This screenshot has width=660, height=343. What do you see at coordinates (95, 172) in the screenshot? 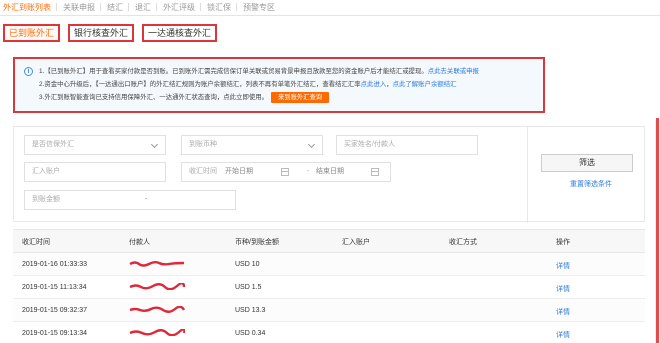
I see `remit-account-input: 汇入账户` at bounding box center [95, 172].